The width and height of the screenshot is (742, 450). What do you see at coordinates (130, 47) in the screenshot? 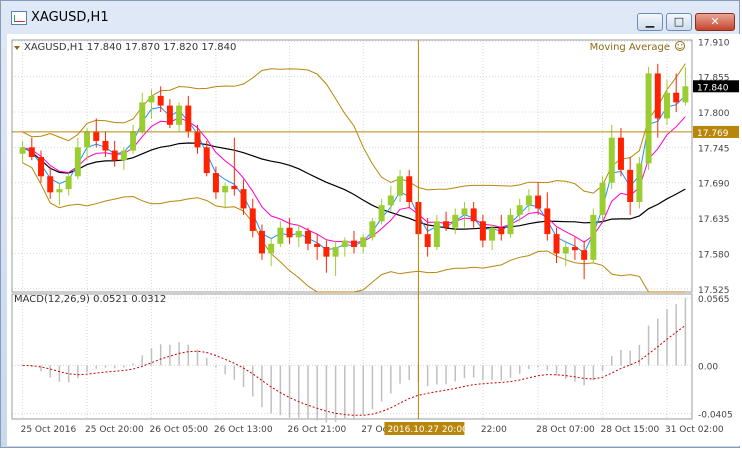
I see `symbol-info-text: XAGUSD,H1 17.840 17.870 17.820 17.840` at bounding box center [130, 47].